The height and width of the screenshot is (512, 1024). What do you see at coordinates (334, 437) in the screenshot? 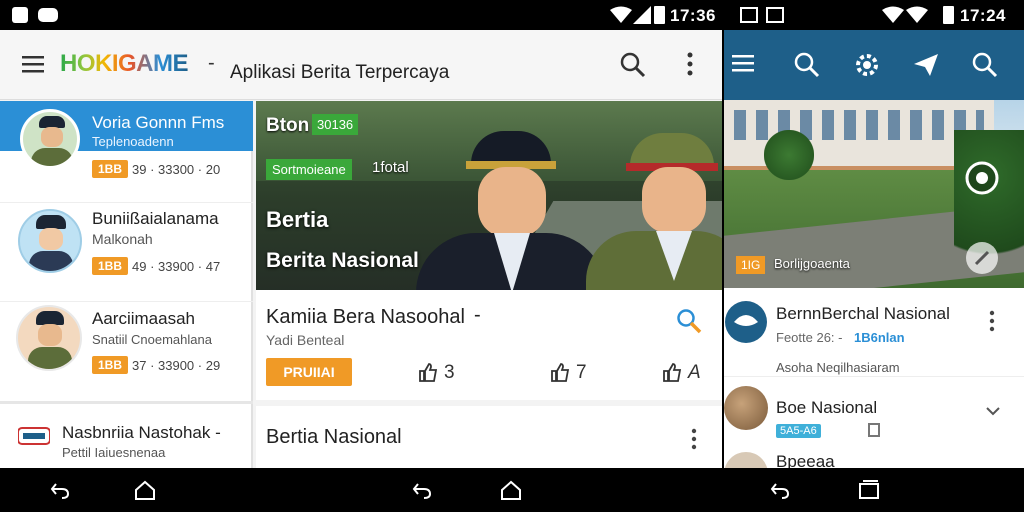
I see `card-title: Bertia Nasional` at bounding box center [334, 437].